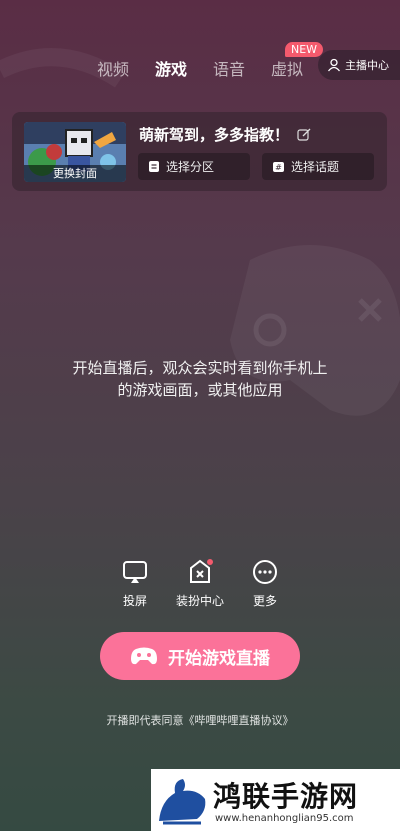 The image size is (400, 831). Describe the element at coordinates (190, 167) in the screenshot. I see `select-area-label: 选择分区` at that location.